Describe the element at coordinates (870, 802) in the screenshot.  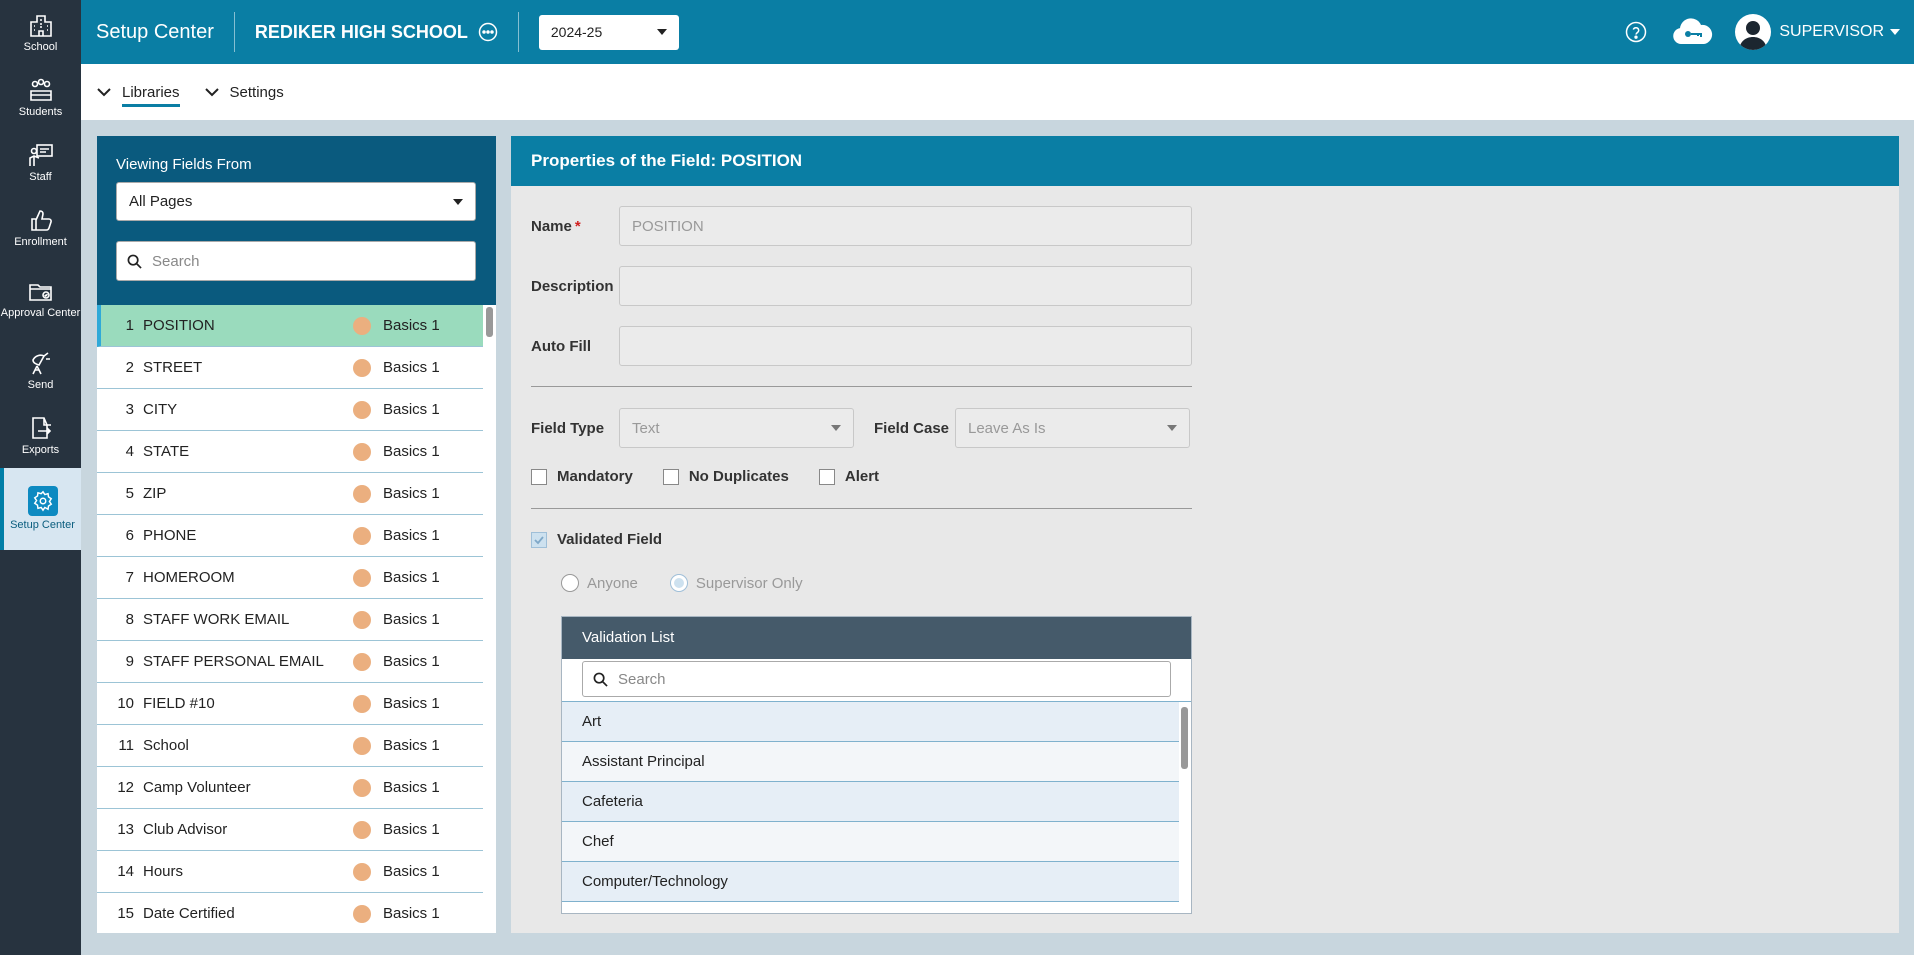
I see `validation-item: Cafeteria` at that location.